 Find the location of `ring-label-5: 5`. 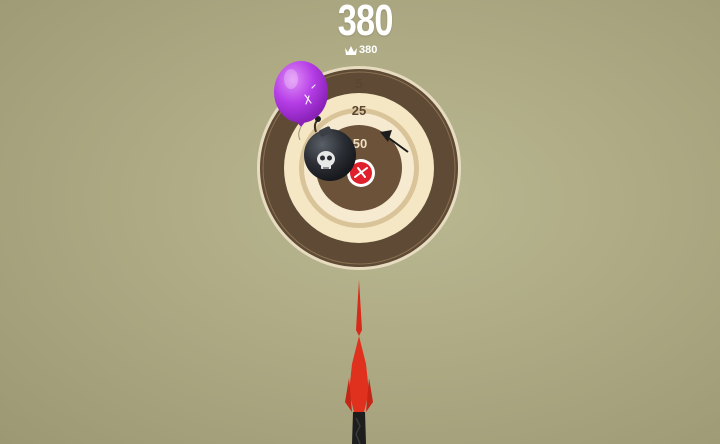

ring-label-5: 5 is located at coordinates (358, 83).